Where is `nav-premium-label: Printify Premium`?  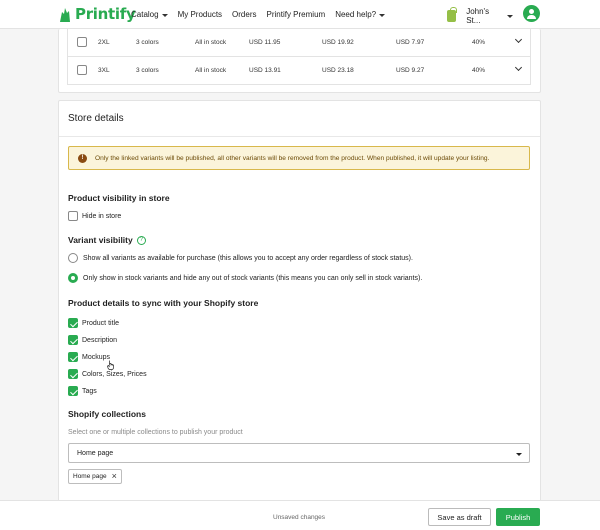 nav-premium-label: Printify Premium is located at coordinates (296, 14).